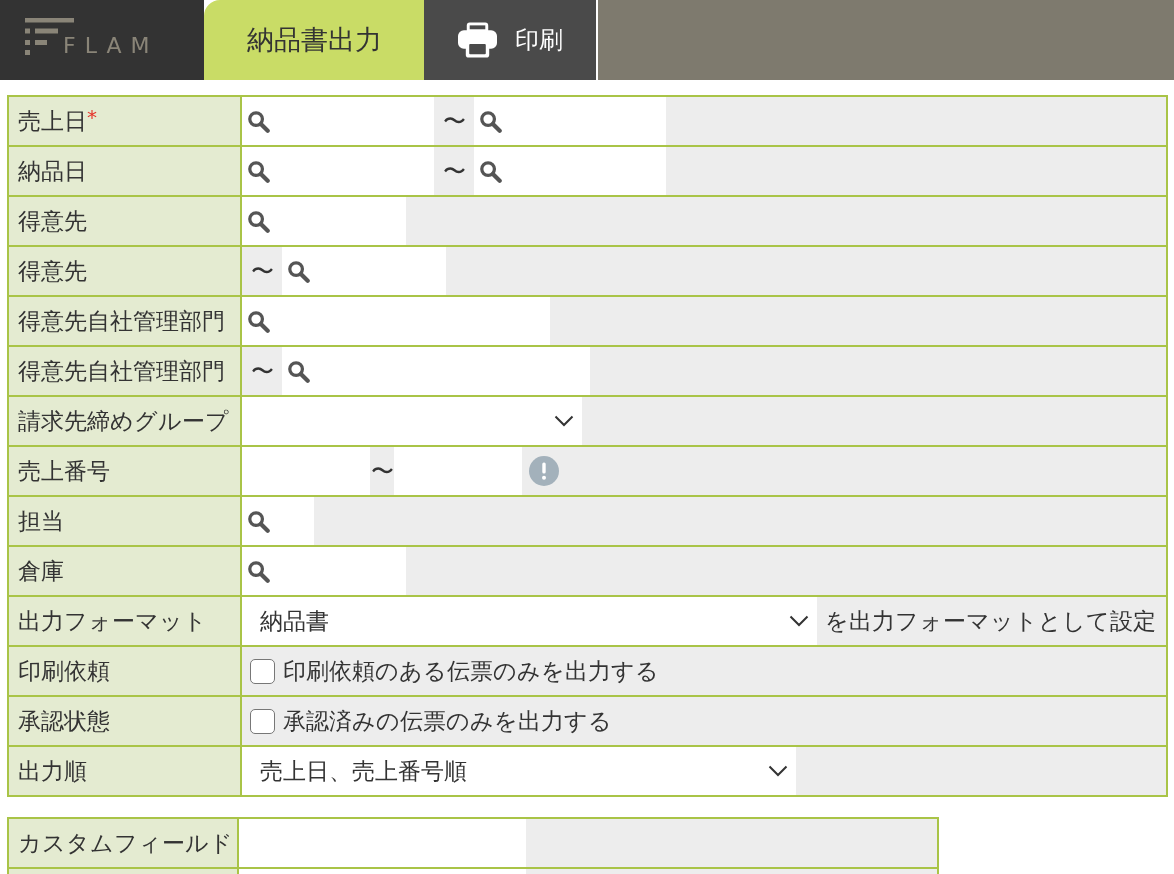 The image size is (1174, 874). Describe the element at coordinates (519, 771) in the screenshot. I see `select-field: 売上日、売上番号順` at that location.